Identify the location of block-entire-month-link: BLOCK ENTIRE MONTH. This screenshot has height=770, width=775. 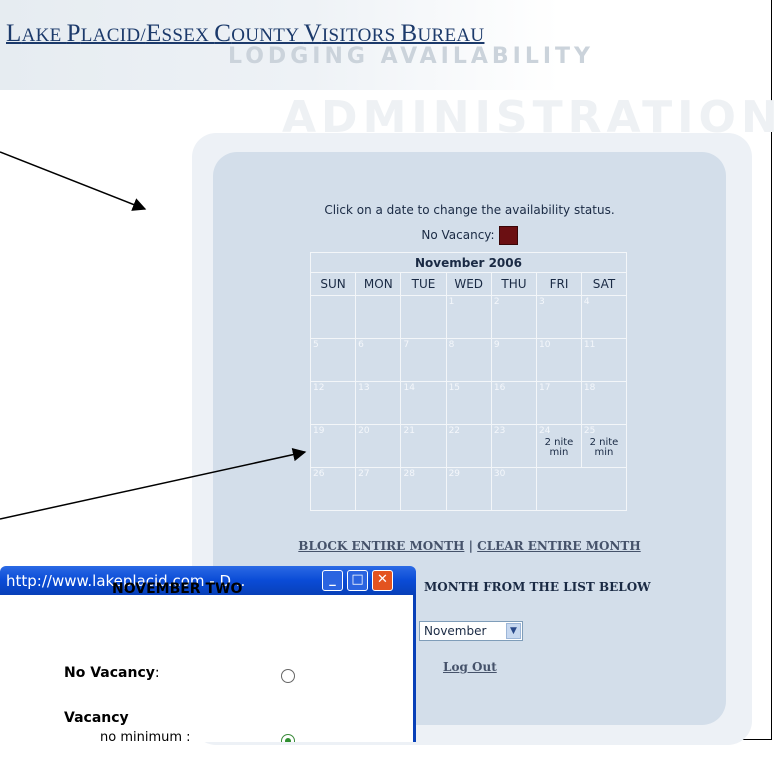
(381, 546).